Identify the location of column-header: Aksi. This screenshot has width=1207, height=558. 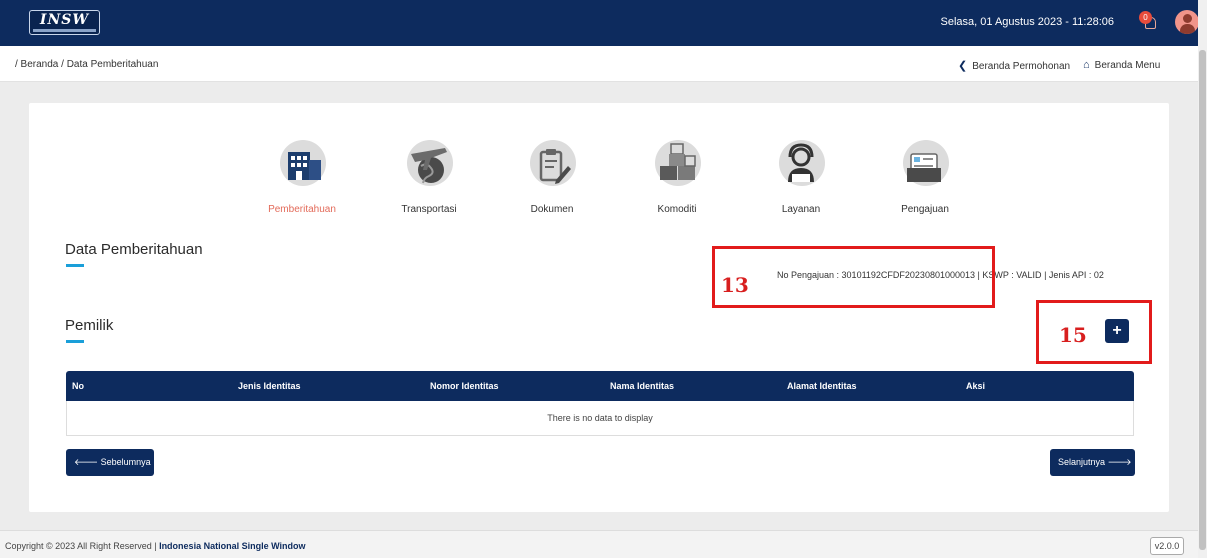
(975, 386).